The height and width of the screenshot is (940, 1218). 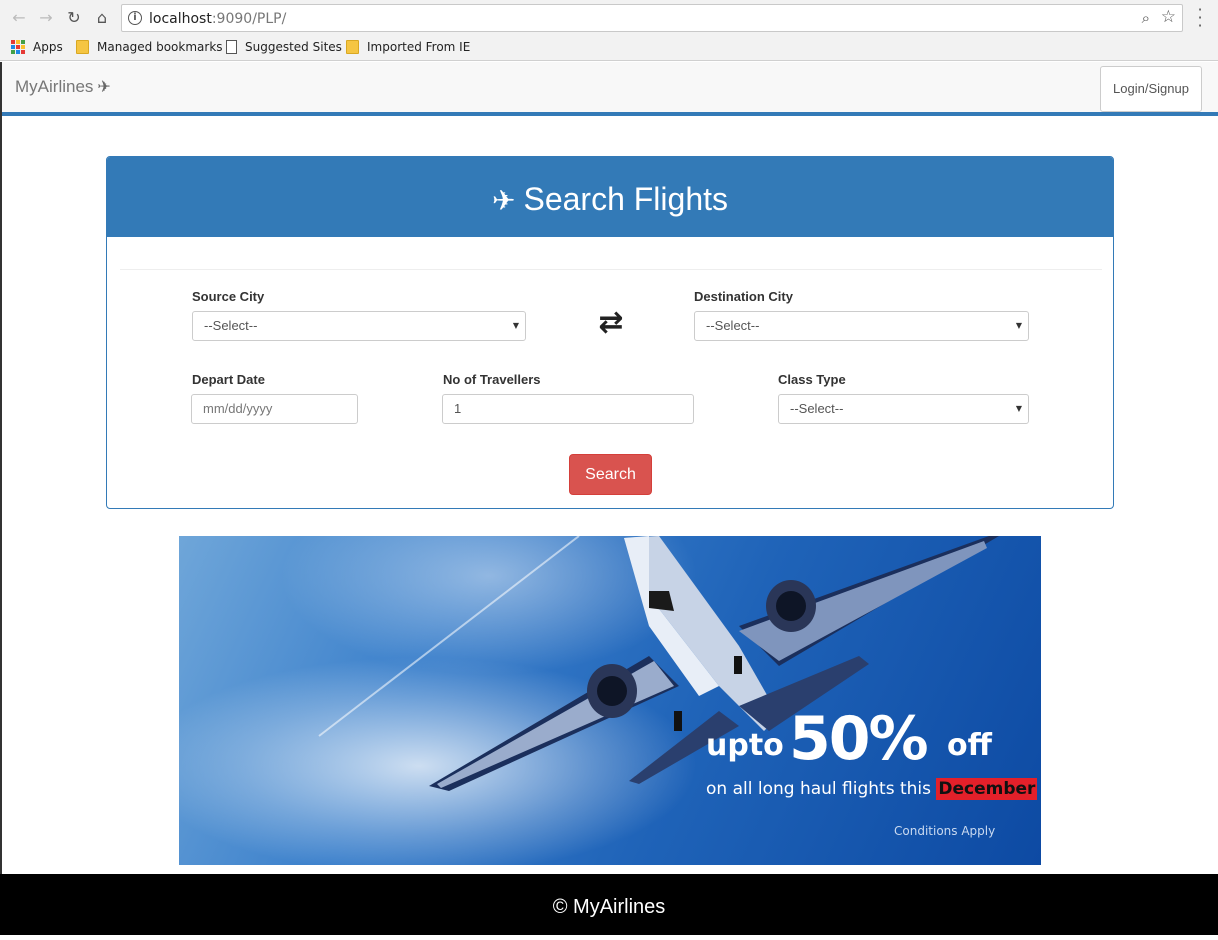 What do you see at coordinates (408, 48) in the screenshot?
I see `bookmark-imported-from-ie: Imported From IE` at bounding box center [408, 48].